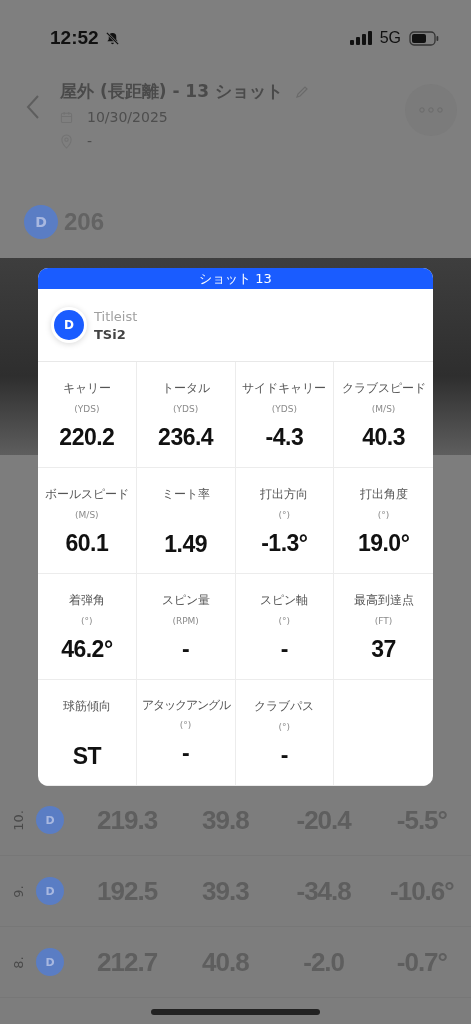 The width and height of the screenshot is (471, 1024). I want to click on metric-value: ST, so click(87, 756).